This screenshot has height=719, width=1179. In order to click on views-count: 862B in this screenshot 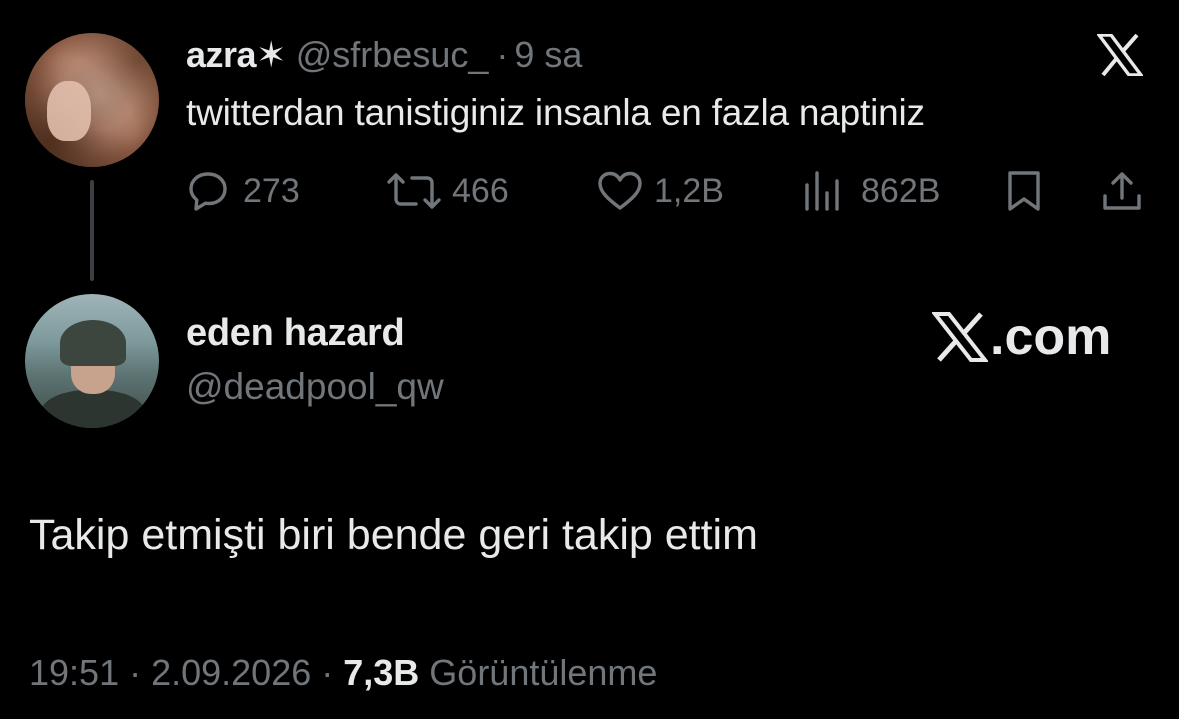, I will do `click(901, 190)`.